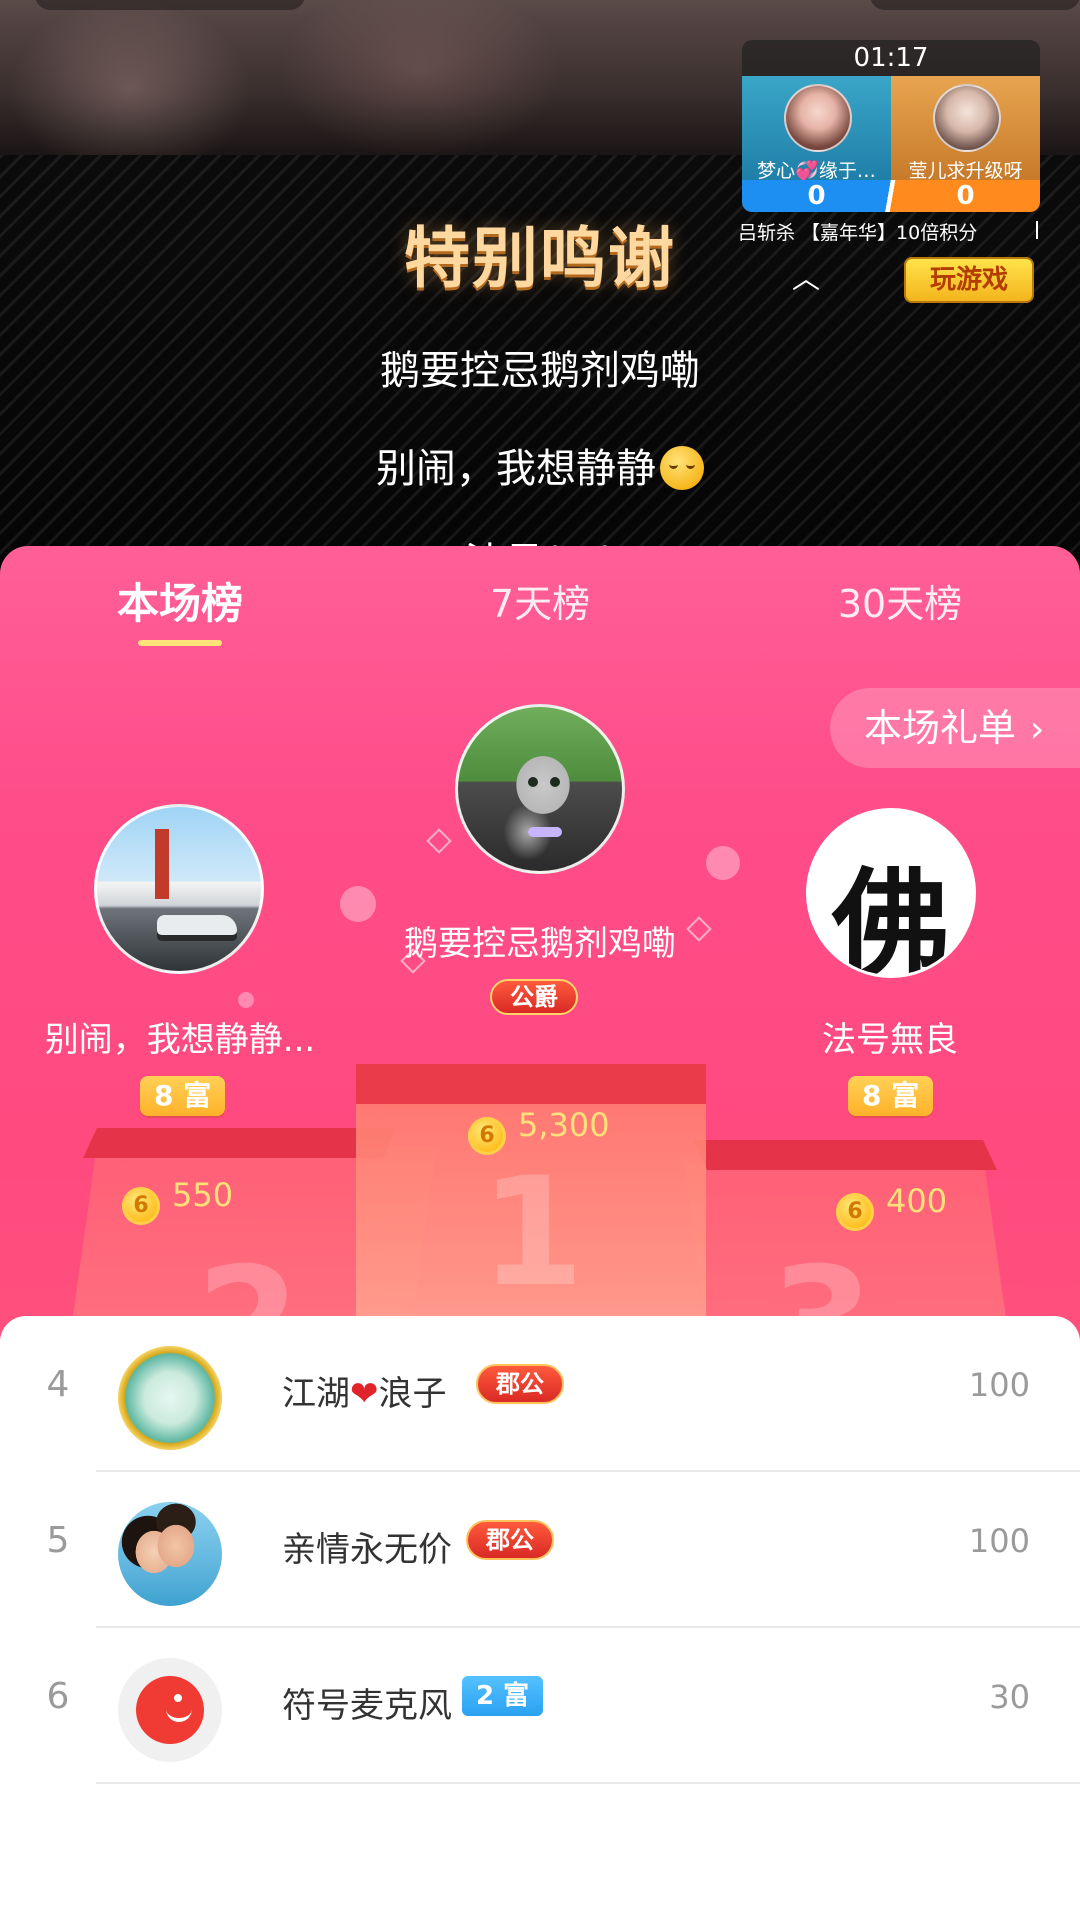  I want to click on pk-right-name: 莹儿求升级呀, so click(965, 171).